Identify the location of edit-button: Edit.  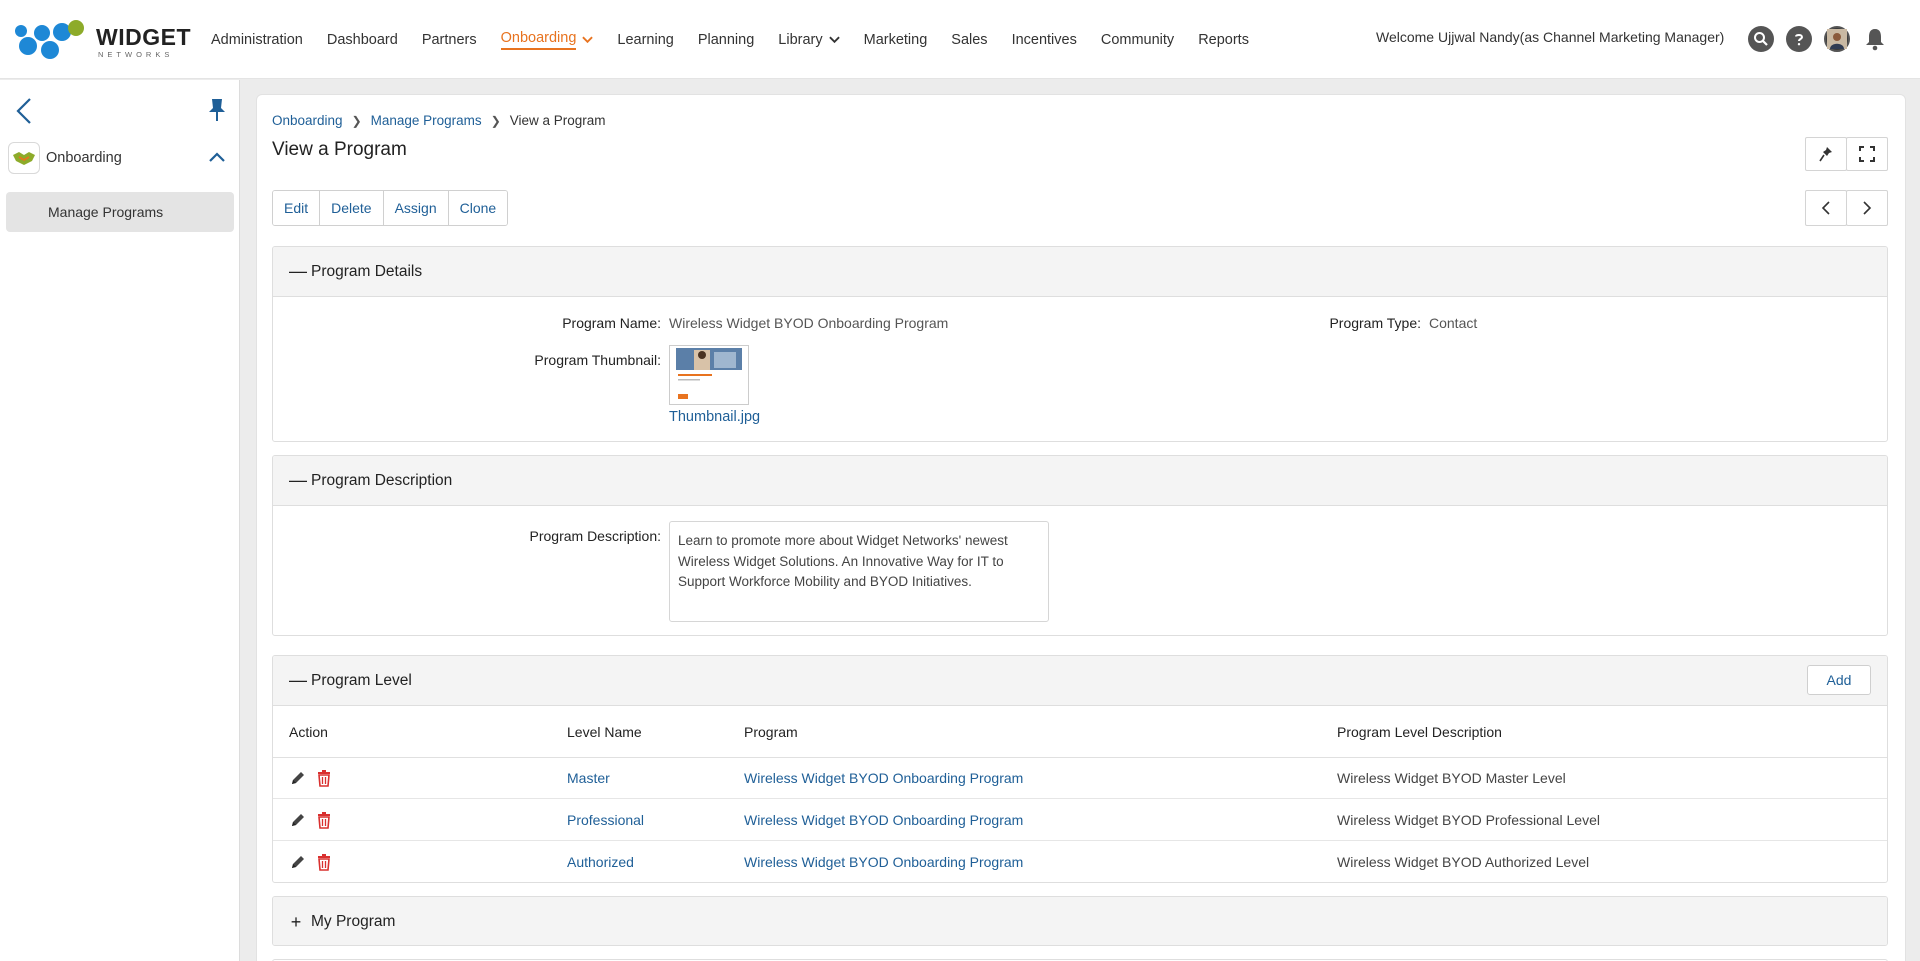
(297, 208).